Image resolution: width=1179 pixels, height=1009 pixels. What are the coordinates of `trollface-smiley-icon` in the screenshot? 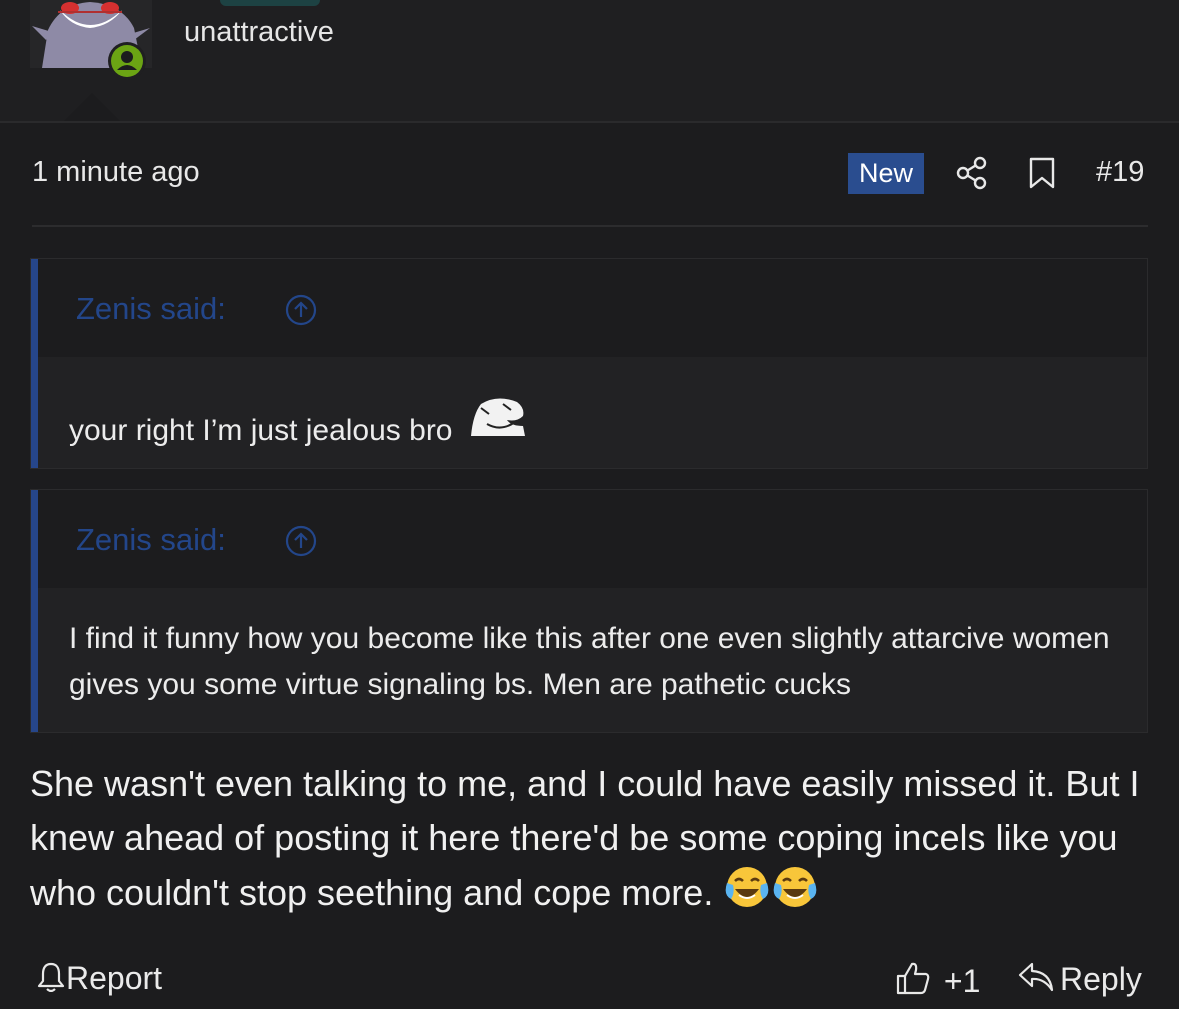 It's located at (497, 426).